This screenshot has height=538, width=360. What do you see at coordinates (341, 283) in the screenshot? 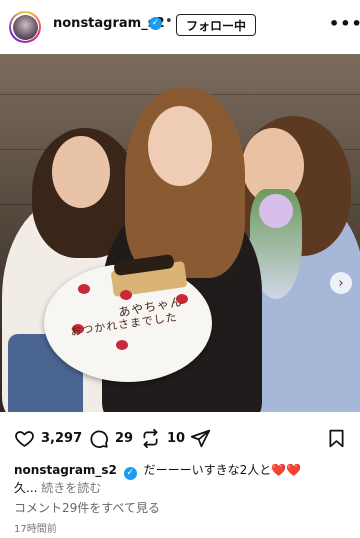
I see `carousel-next-button: ›` at bounding box center [341, 283].